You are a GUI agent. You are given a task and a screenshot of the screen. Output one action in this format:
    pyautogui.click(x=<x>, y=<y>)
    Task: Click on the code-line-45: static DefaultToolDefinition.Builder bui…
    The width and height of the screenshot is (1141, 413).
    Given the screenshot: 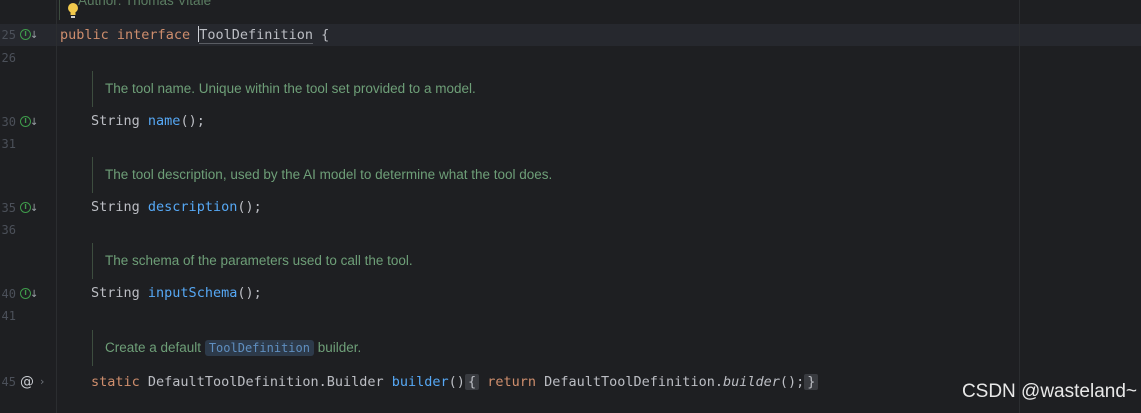 What is the action you would take?
    pyautogui.click(x=455, y=382)
    